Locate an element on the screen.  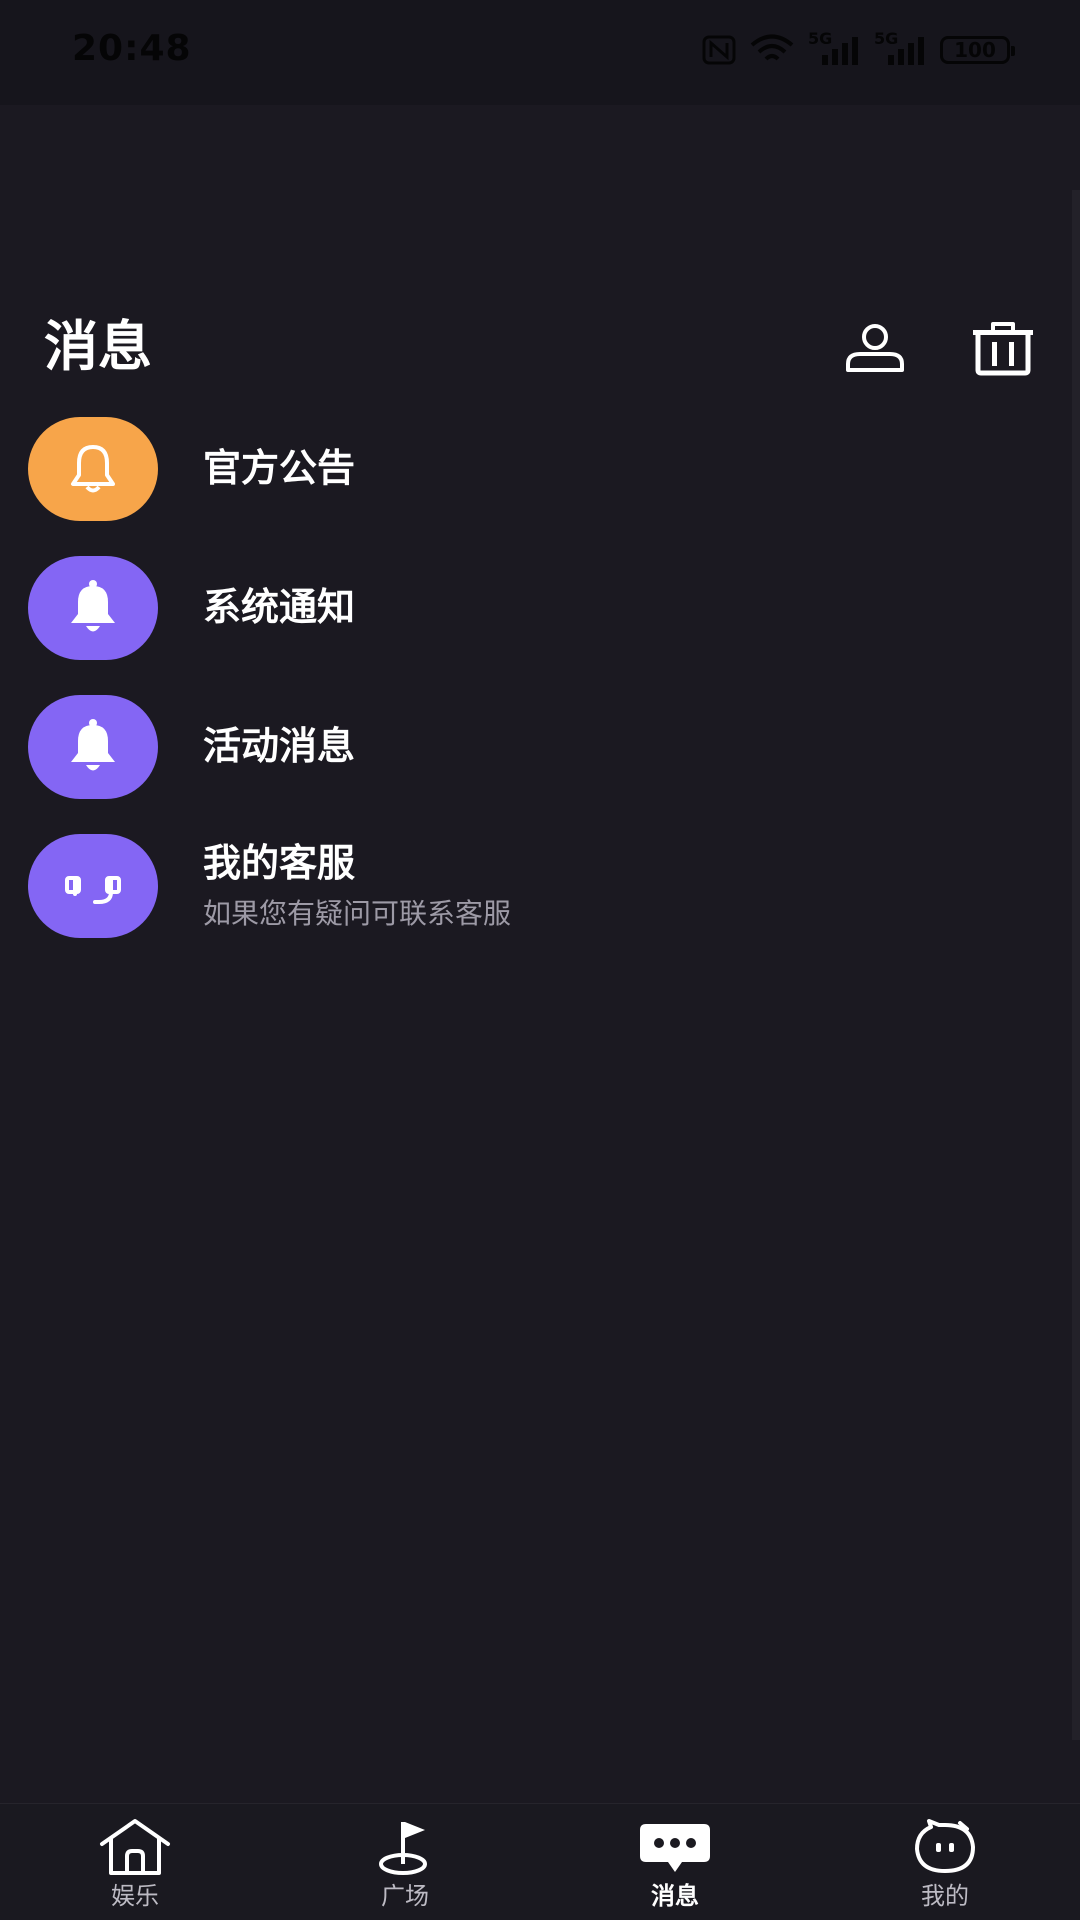
message-item-system-notice: 系统通知 is located at coordinates (540, 623).